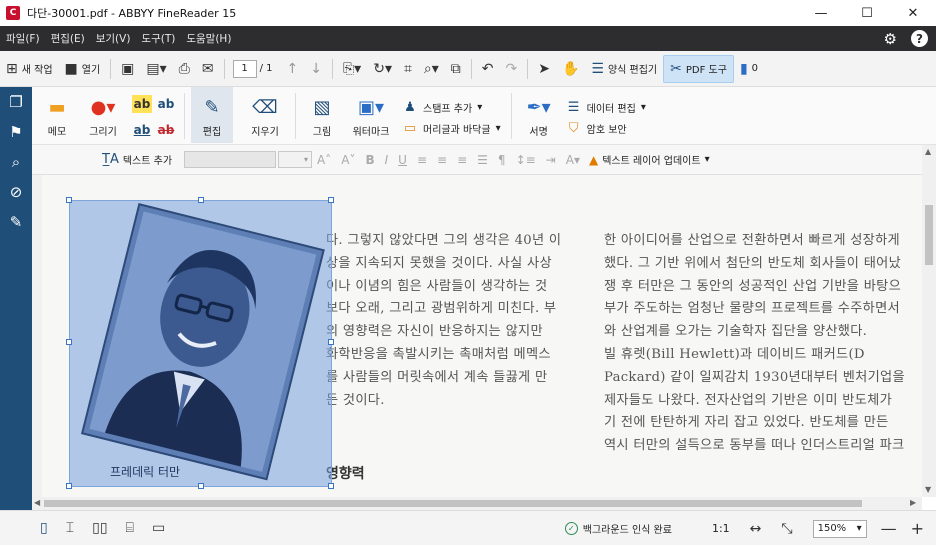 Image resolution: width=936 pixels, height=545 pixels. What do you see at coordinates (749, 69) in the screenshot?
I see `comments-button: ▮ 0` at bounding box center [749, 69].